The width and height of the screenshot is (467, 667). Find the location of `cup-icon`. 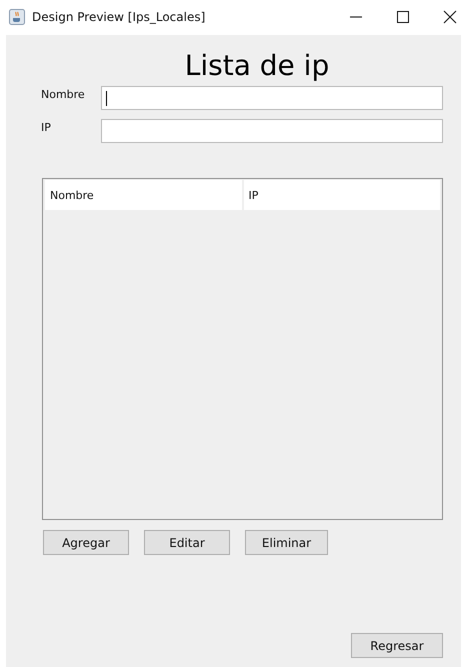

cup-icon is located at coordinates (17, 16).